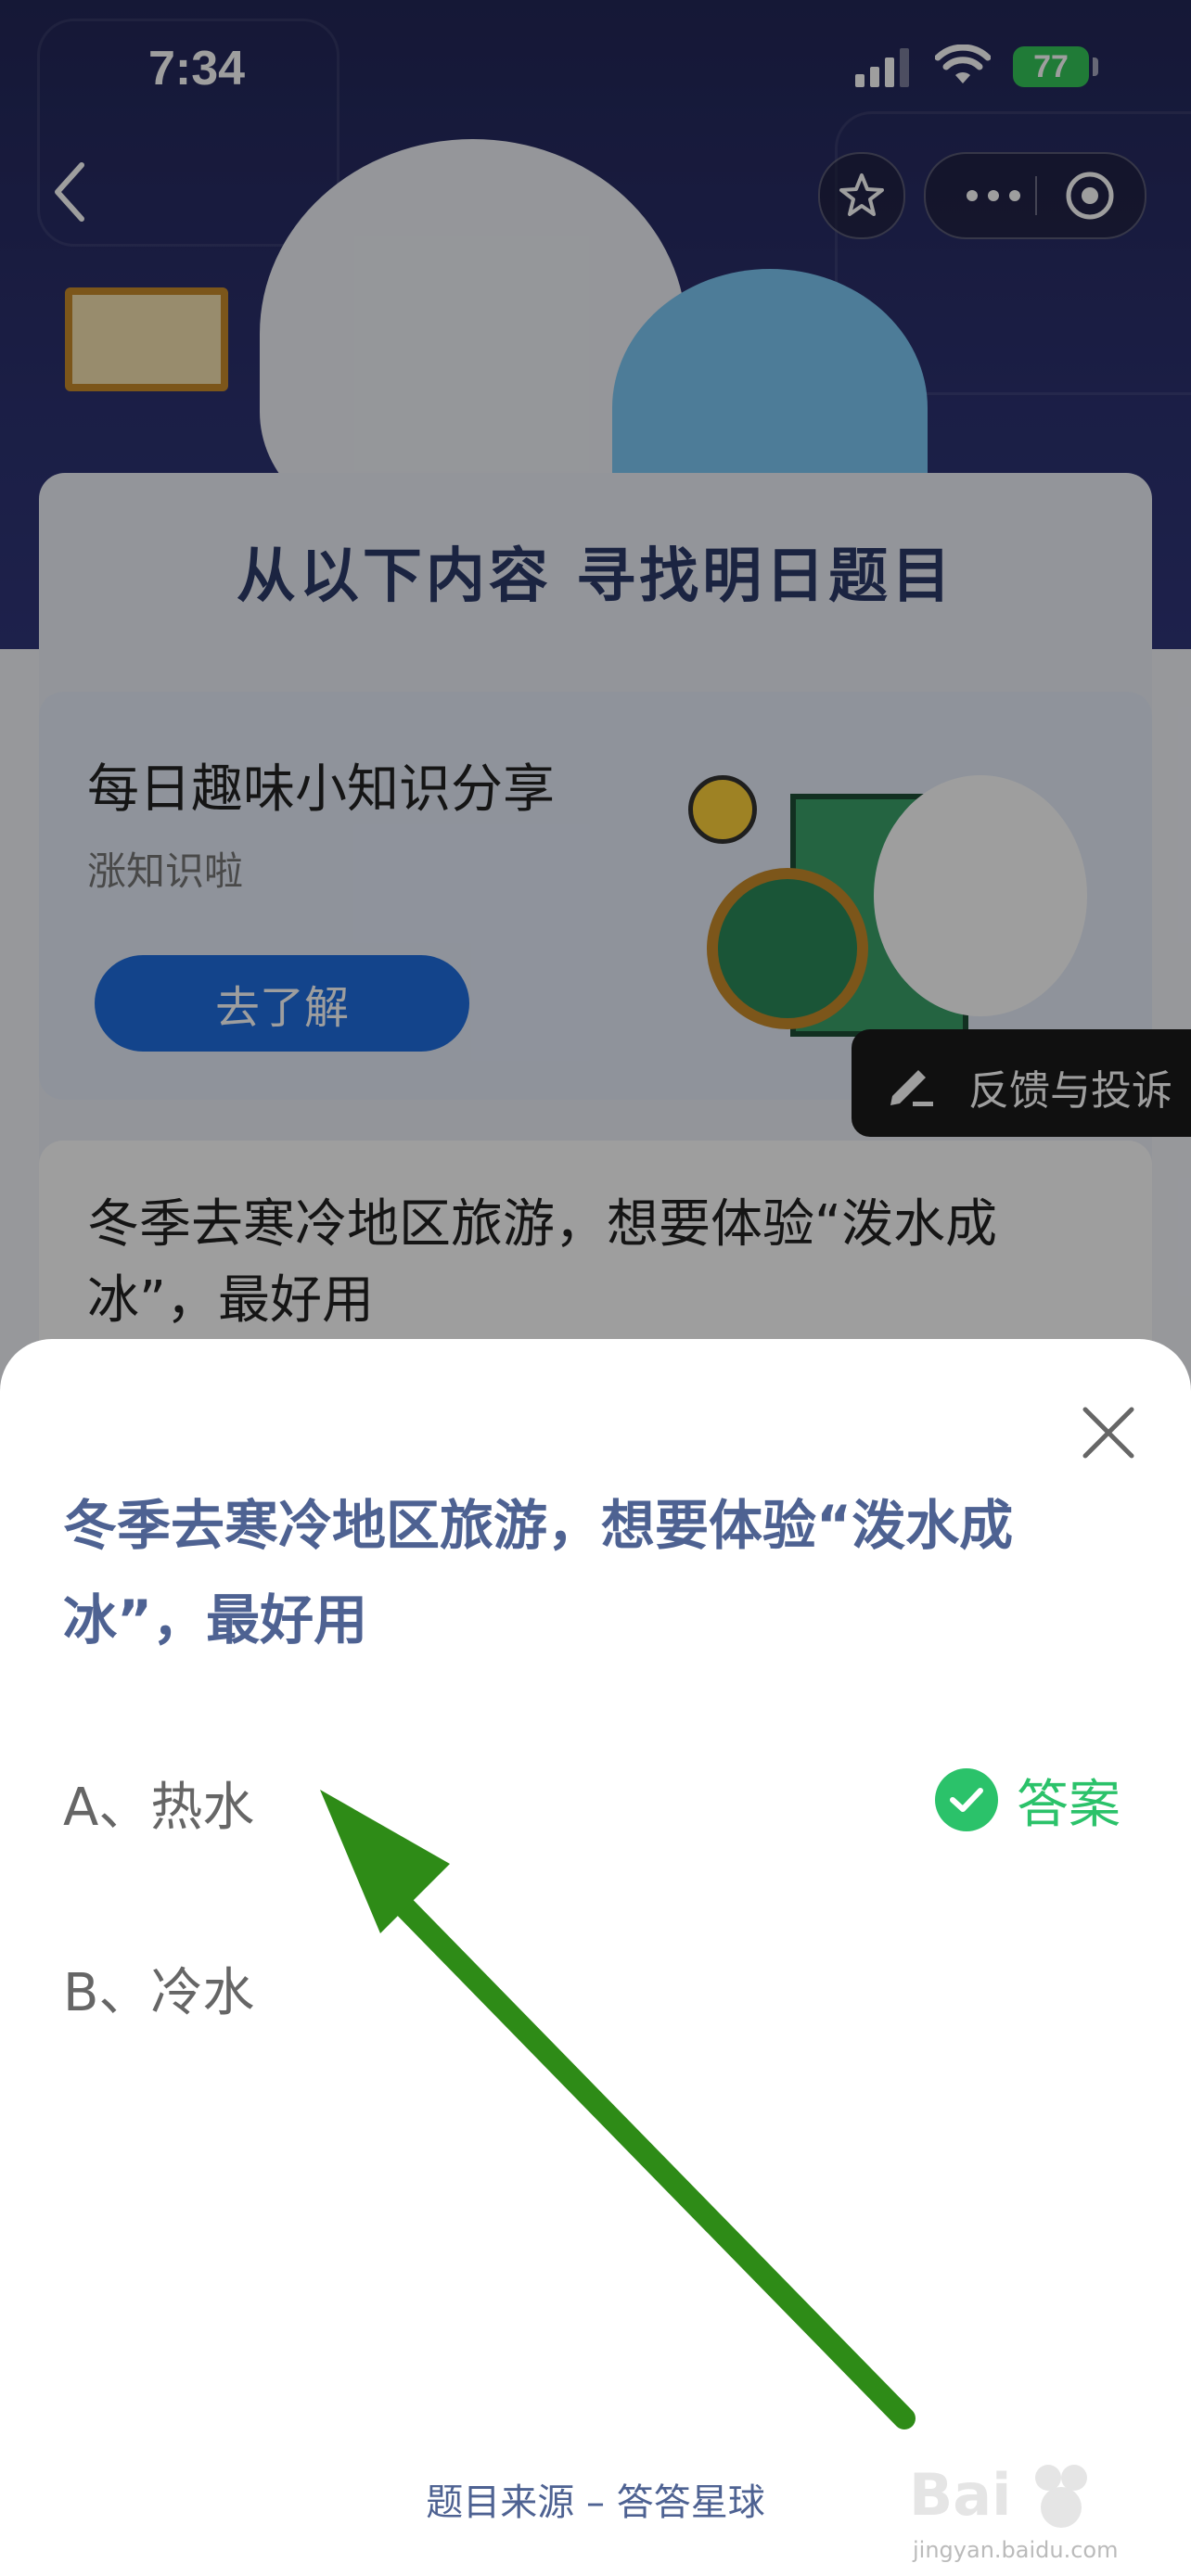 This screenshot has height=2576, width=1191. I want to click on watermark-url: jingyan.baidu.com, so click(1016, 2550).